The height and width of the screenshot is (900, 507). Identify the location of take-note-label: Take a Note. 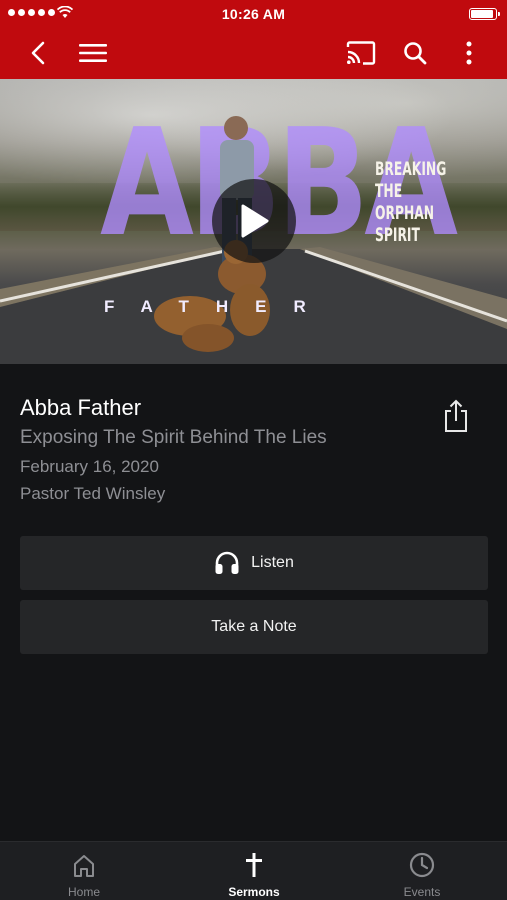
(254, 626).